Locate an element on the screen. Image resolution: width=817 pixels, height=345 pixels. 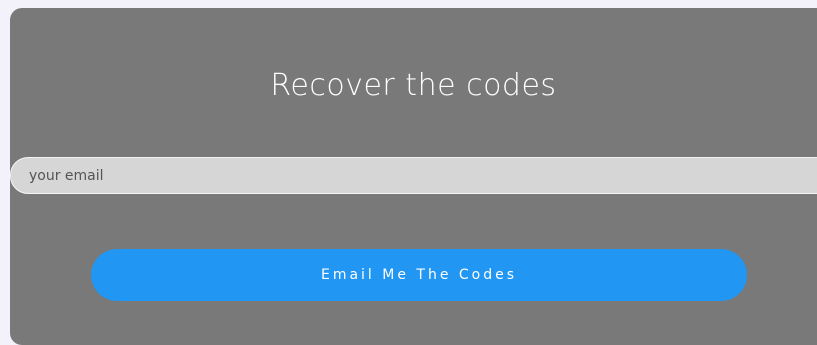
email-codes-button: Email Me The Codes is located at coordinates (419, 275).